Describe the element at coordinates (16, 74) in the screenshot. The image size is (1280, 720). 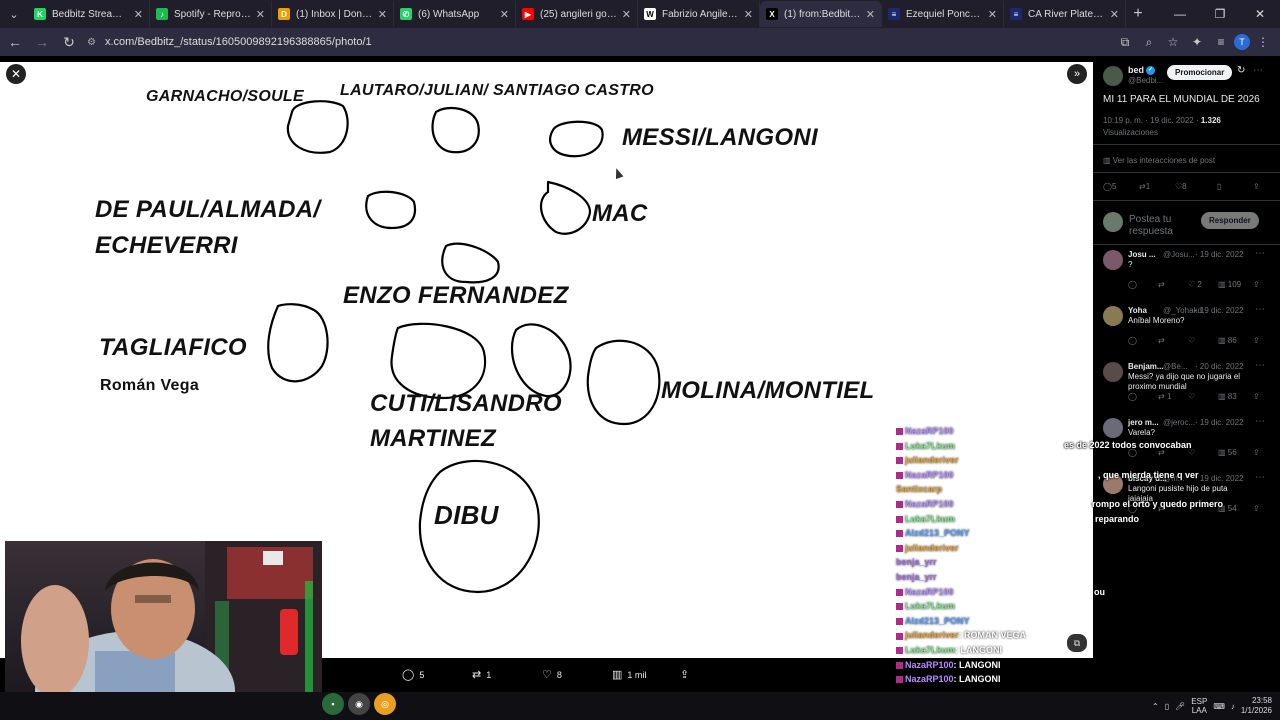
I see `close-photo-button: ✕` at that location.